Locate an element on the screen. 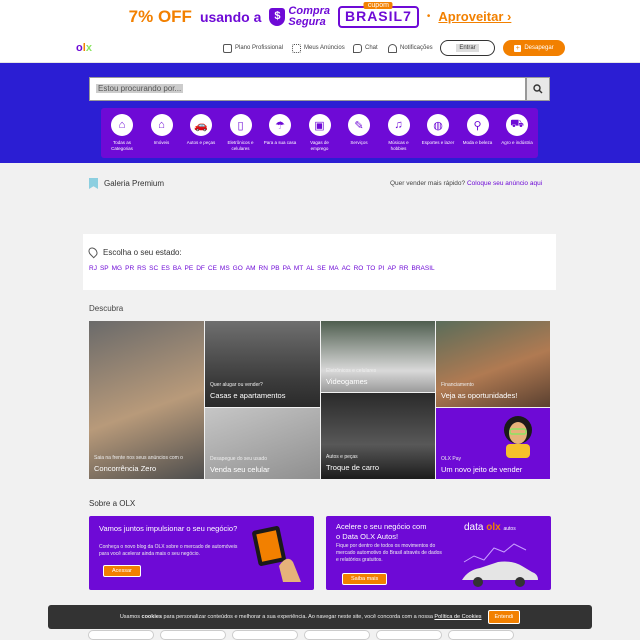 The image size is (640, 640). promo-cta-link: Aproveitar › is located at coordinates (474, 16).